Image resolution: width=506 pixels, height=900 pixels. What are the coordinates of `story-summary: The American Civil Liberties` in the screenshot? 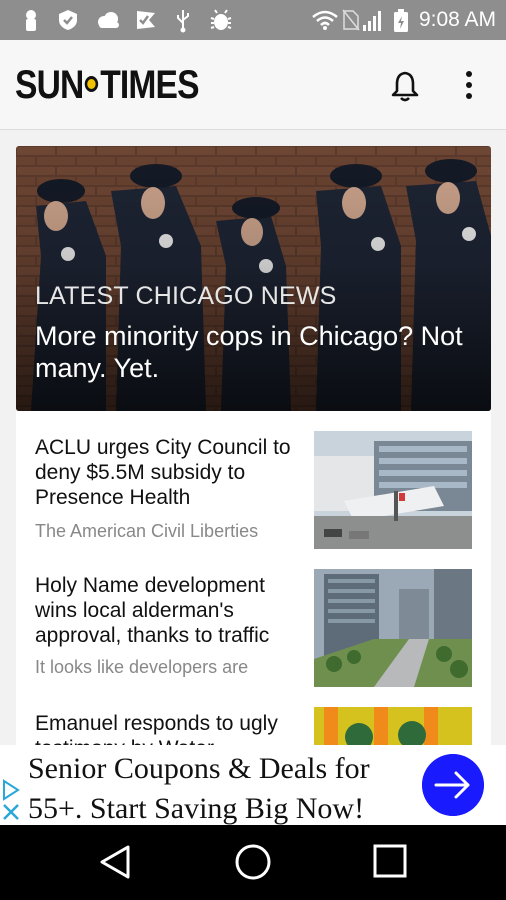 It's located at (147, 531).